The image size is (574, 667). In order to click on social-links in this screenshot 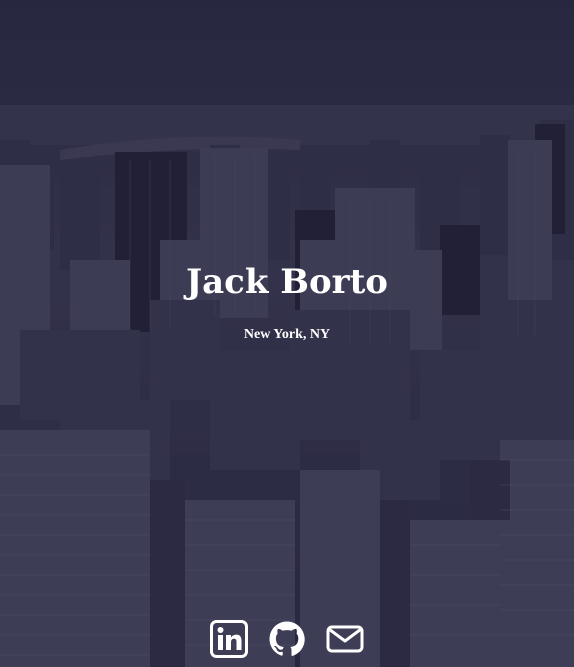, I will do `click(287, 639)`.